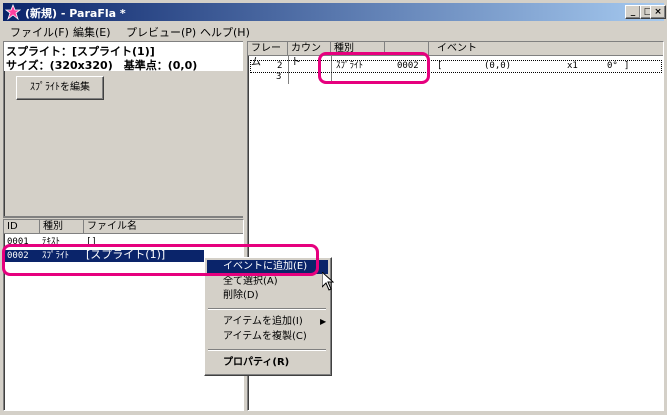 The image size is (667, 415). I want to click on edit-sprite-button: ｽﾌﾟﾗｲﾄを編集, so click(60, 88).